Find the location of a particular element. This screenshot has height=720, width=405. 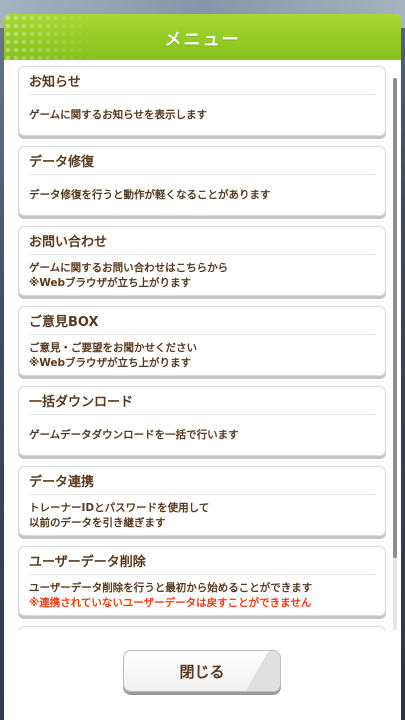

menu-item-title: データ連携 is located at coordinates (202, 484).